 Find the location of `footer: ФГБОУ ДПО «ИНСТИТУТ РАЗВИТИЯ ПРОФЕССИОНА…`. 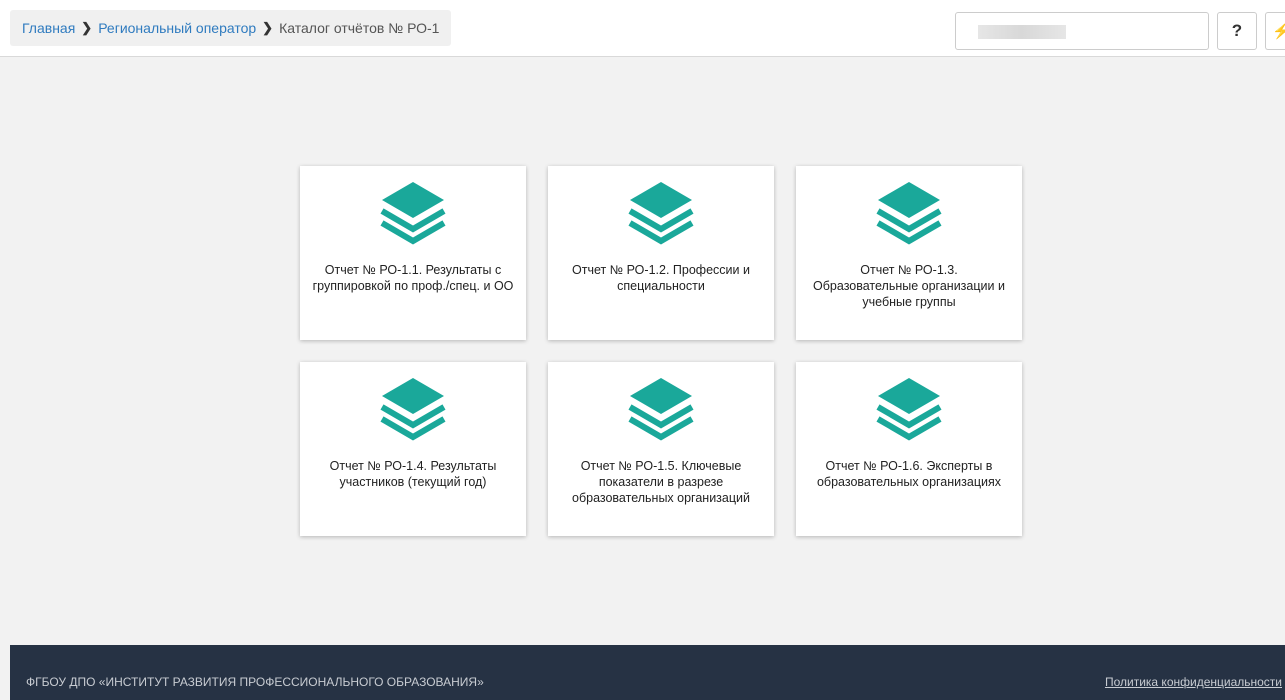

footer: ФГБОУ ДПО «ИНСТИТУТ РАЗВИТИЯ ПРОФЕССИОНА… is located at coordinates (647, 672).